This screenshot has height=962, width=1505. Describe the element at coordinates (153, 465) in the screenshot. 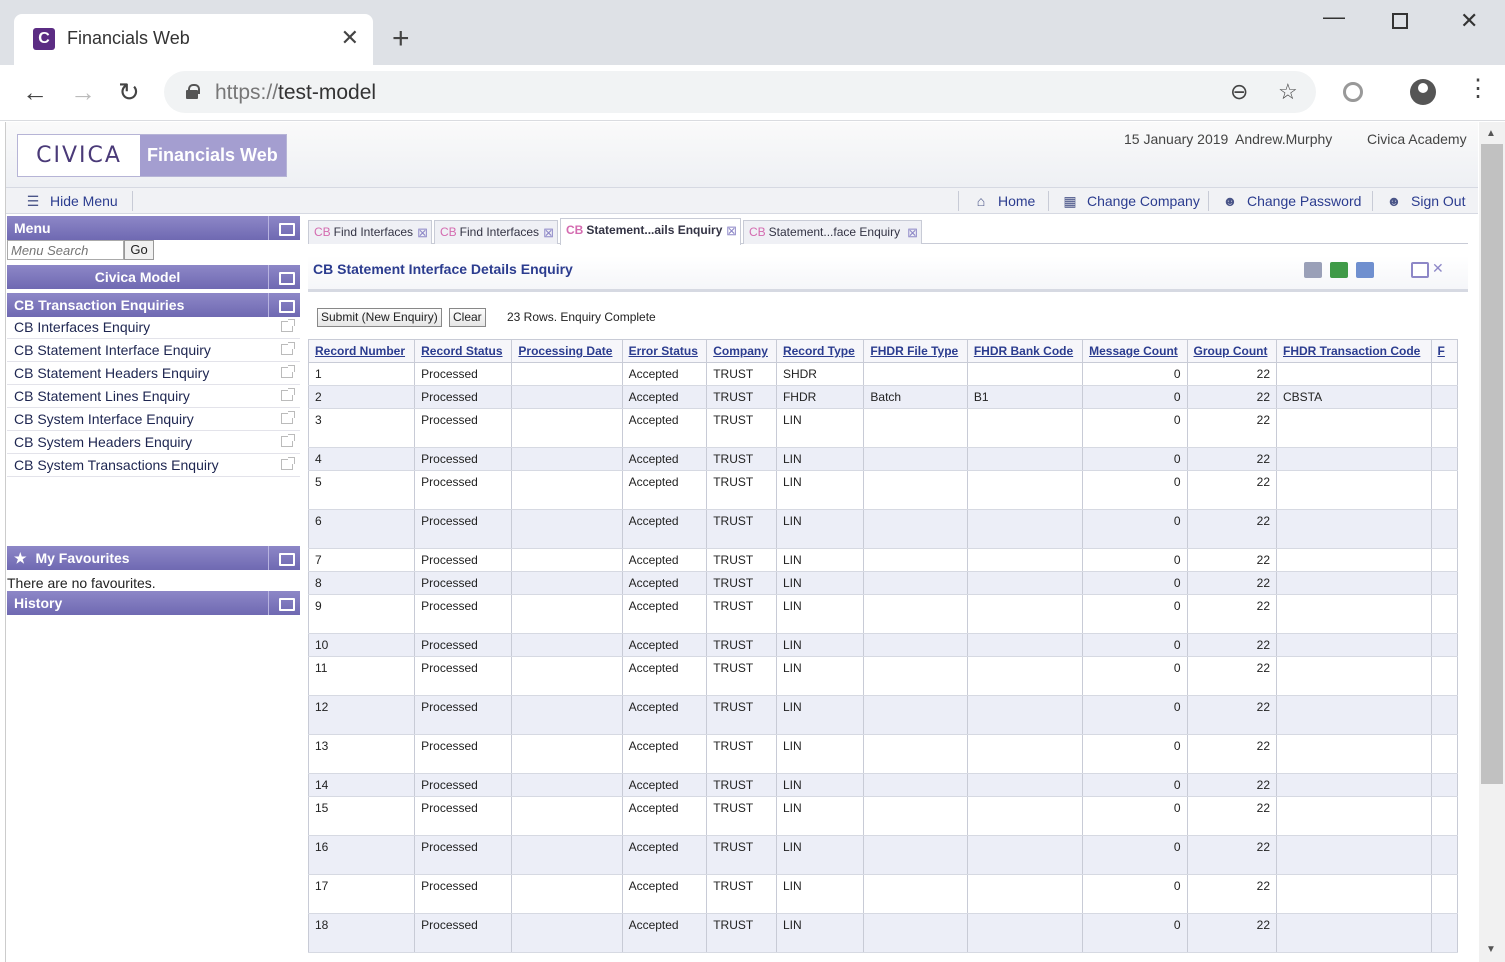

I see `menu-item: CB System Transactions Enquiry` at that location.